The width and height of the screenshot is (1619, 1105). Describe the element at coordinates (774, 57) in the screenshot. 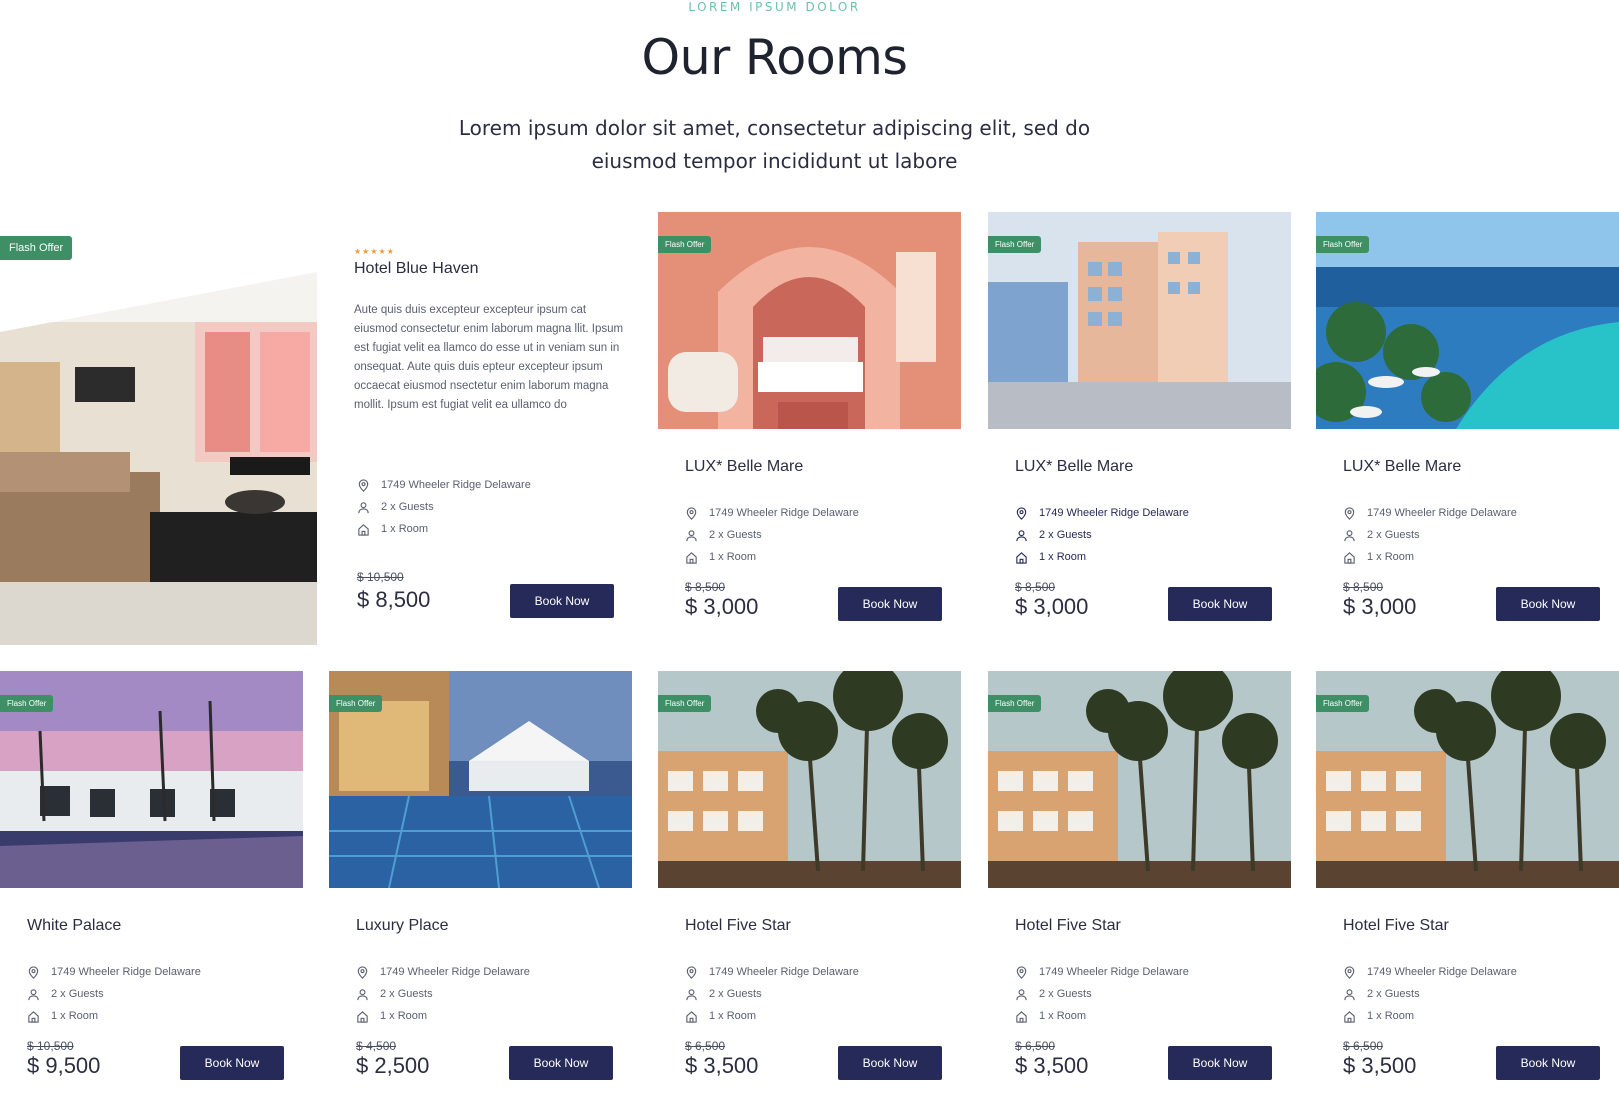

I see `section-title: Our Rooms` at that location.